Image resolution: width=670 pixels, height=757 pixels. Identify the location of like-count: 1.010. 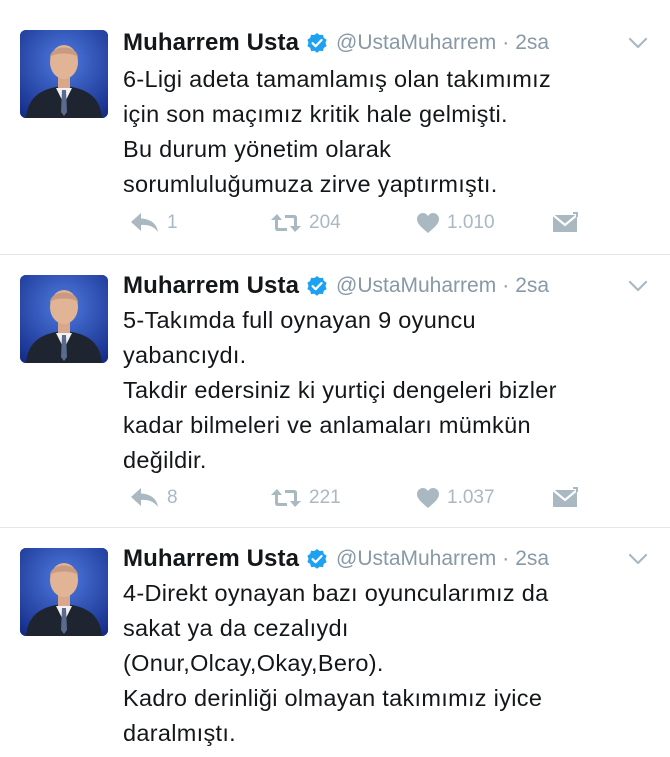
(471, 222).